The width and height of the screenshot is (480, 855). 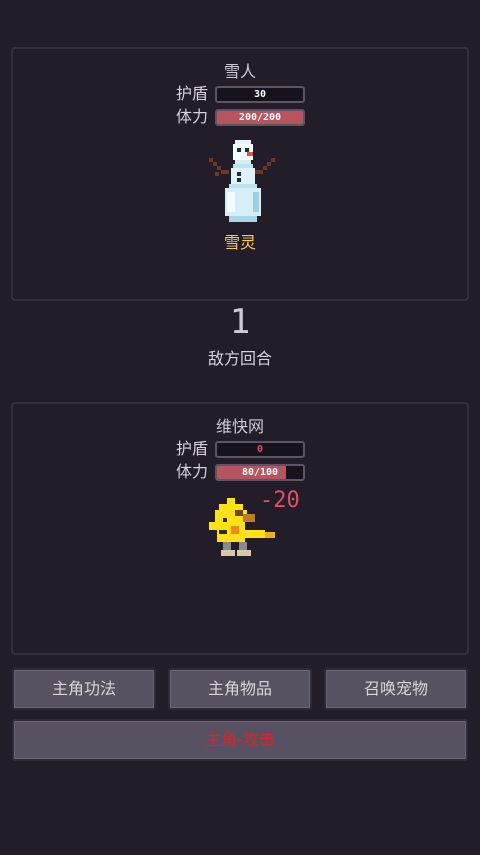 What do you see at coordinates (396, 689) in the screenshot?
I see `summon-pet-button: 召唤宠物` at bounding box center [396, 689].